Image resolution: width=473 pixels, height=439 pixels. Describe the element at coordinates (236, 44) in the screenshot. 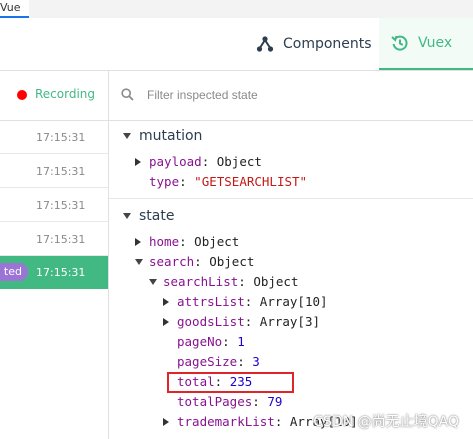

I see `devtools-header: Components Vuex` at that location.